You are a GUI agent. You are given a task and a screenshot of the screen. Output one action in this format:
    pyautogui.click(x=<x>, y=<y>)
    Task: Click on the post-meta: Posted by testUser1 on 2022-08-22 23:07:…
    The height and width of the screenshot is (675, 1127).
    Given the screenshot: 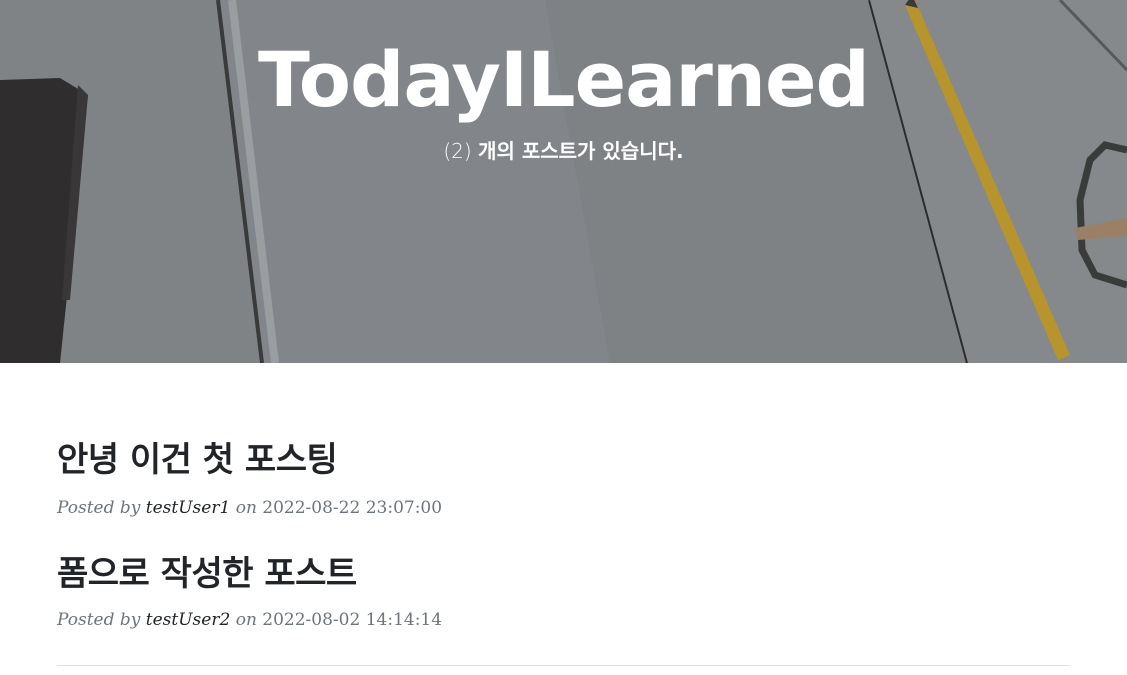 What is the action you would take?
    pyautogui.click(x=249, y=508)
    